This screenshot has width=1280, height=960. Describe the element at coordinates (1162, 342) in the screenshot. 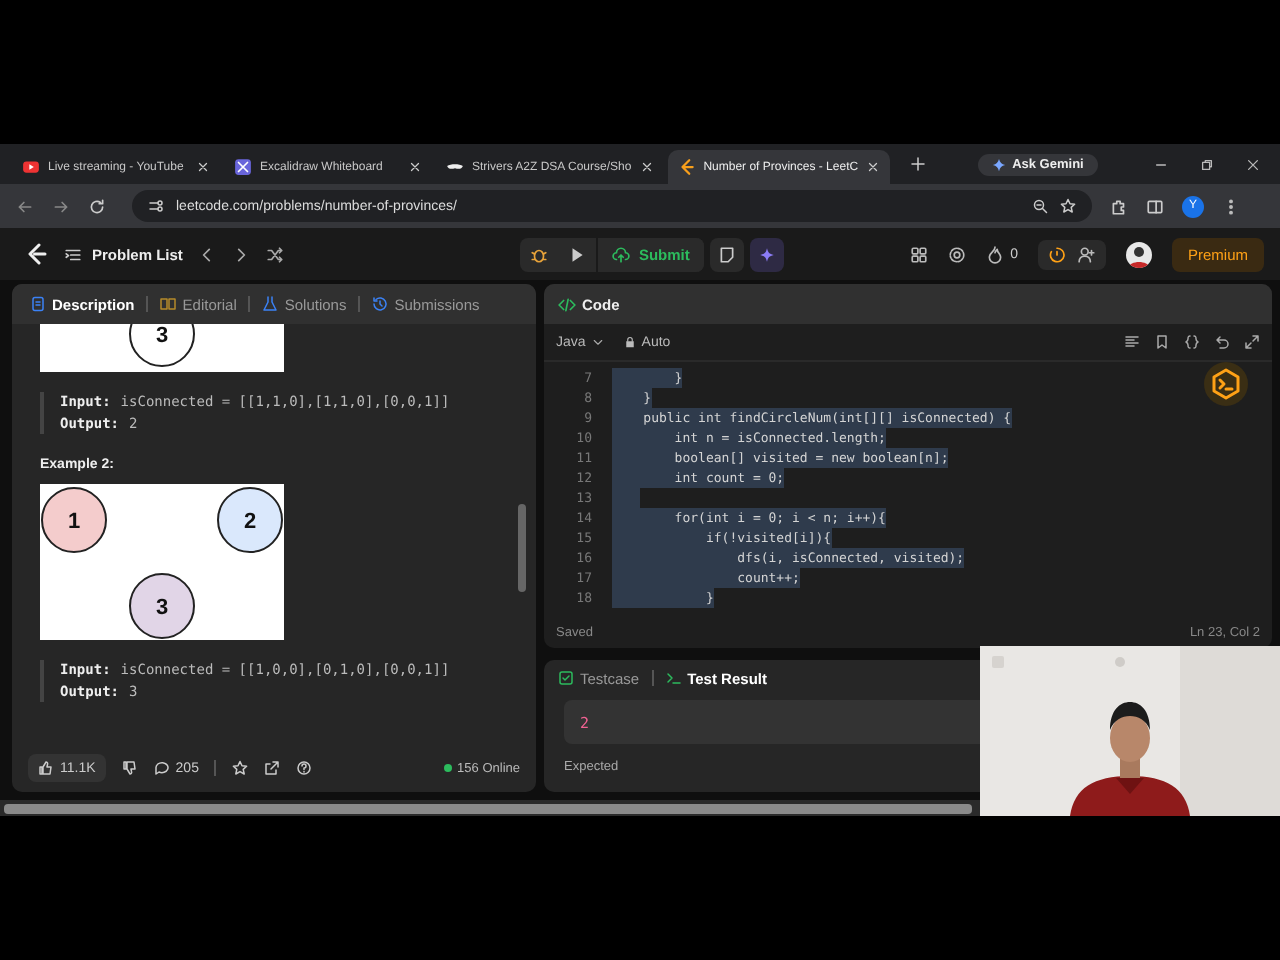

I see `bookmark-icon` at that location.